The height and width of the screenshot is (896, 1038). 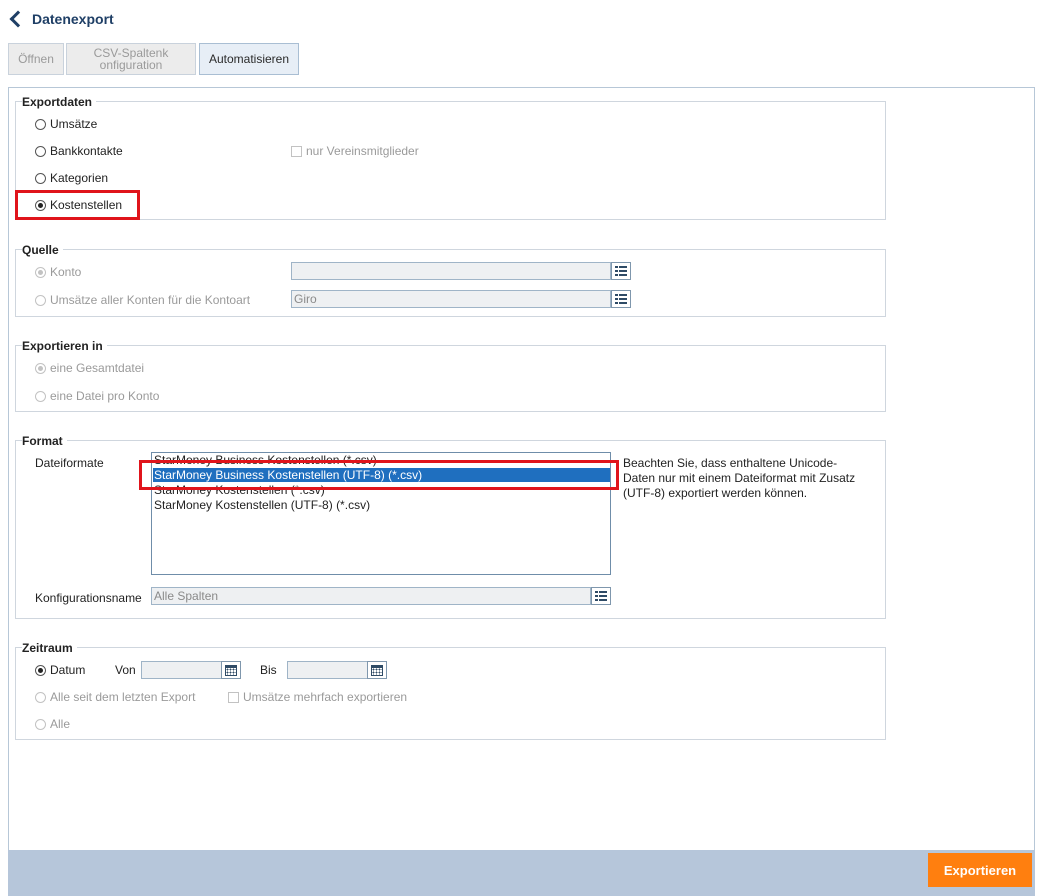 I want to click on radio-gesamtdatei: eine Gesamtdatei, so click(x=89, y=368).